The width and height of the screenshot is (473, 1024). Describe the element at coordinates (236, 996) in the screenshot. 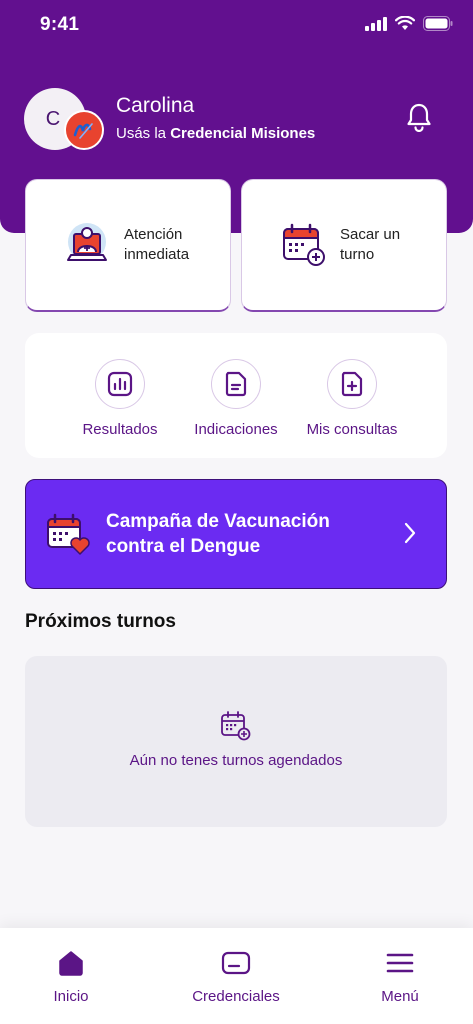

I see `tab-label: Credenciales` at that location.